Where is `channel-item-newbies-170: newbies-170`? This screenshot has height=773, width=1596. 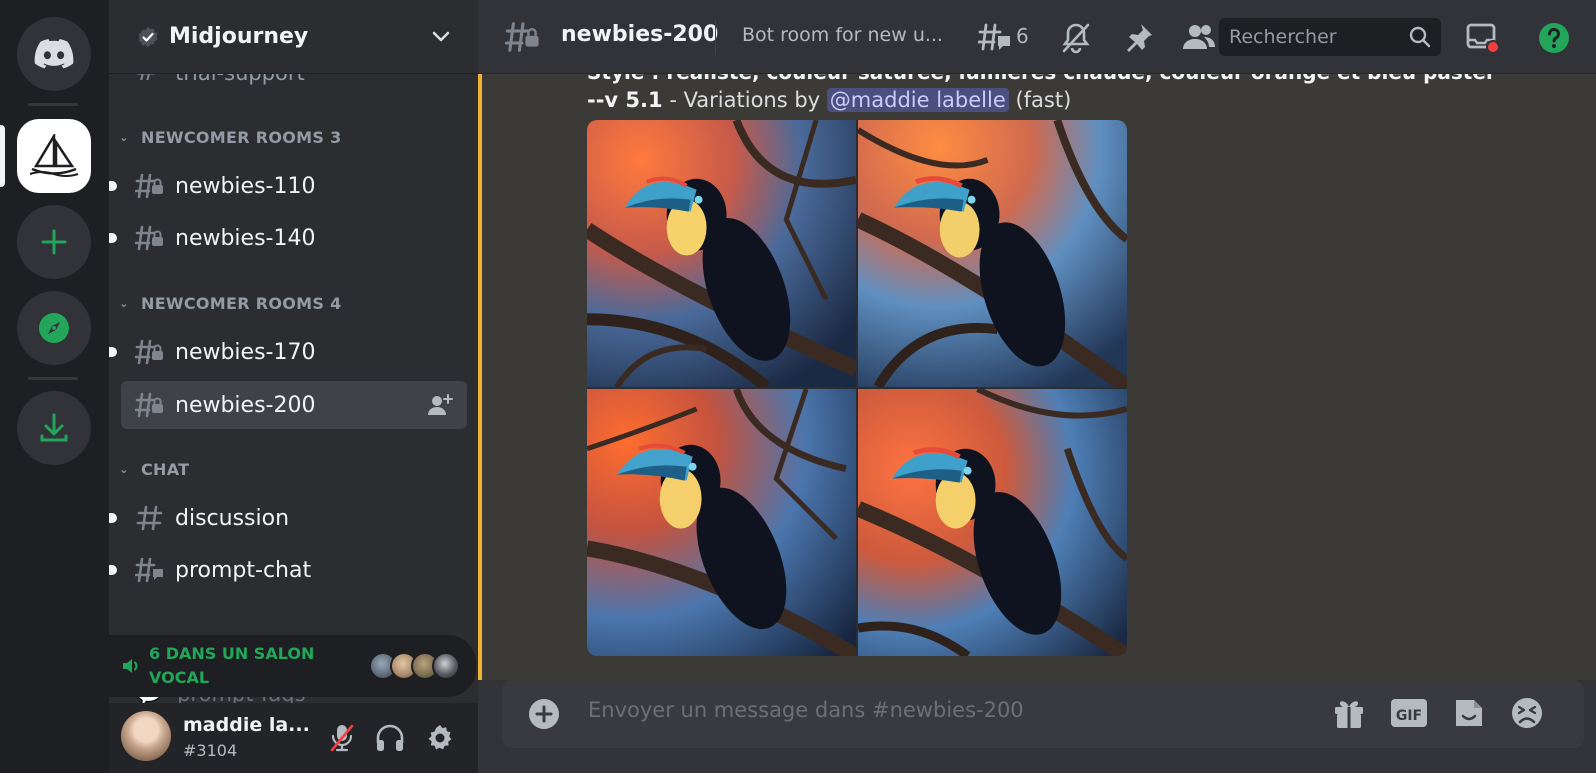
channel-item-newbies-170: newbies-170 is located at coordinates (288, 352).